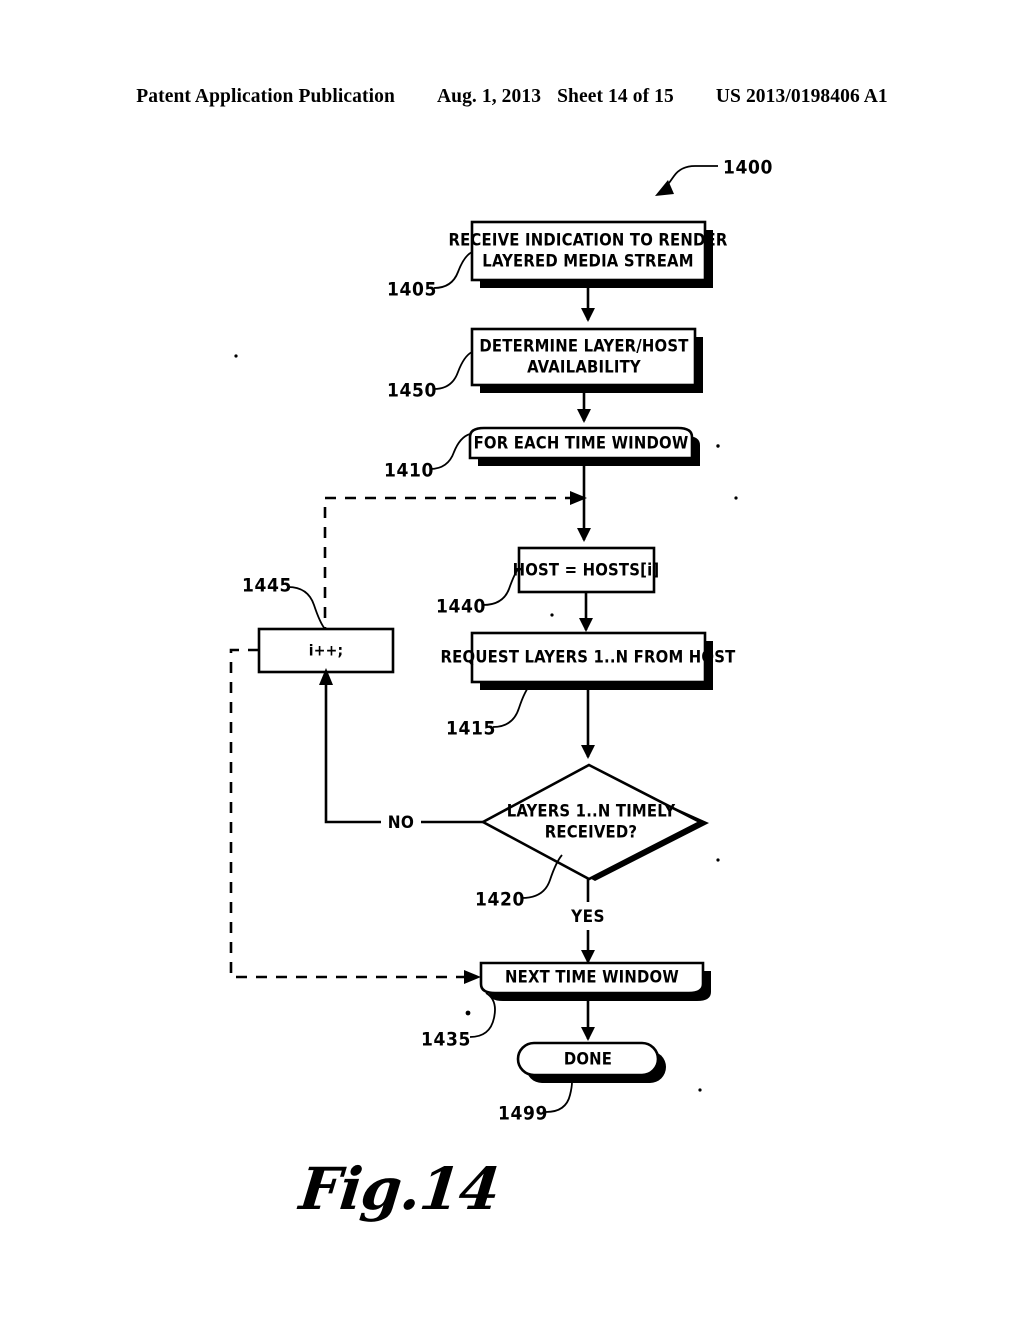 Image resolution: width=1024 pixels, height=1320 pixels. Describe the element at coordinates (587, 261) in the screenshot. I see `node-1405-line2: LAYERED MEDIA STREAM` at that location.